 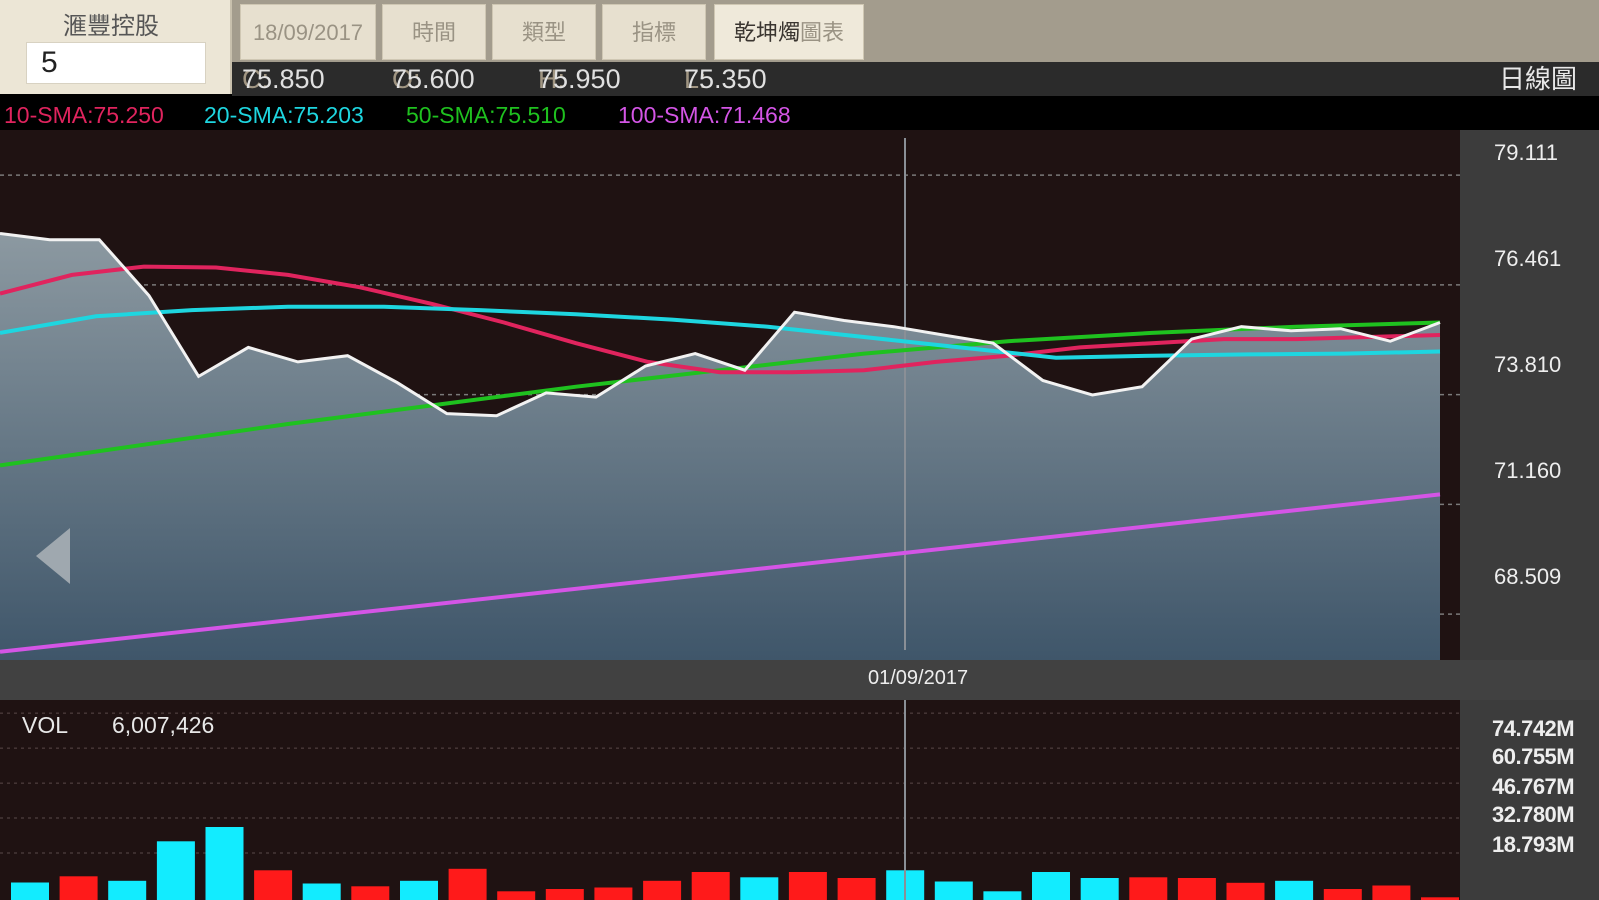 I want to click on volume-tick-4: 32.780M, so click(x=1533, y=814).